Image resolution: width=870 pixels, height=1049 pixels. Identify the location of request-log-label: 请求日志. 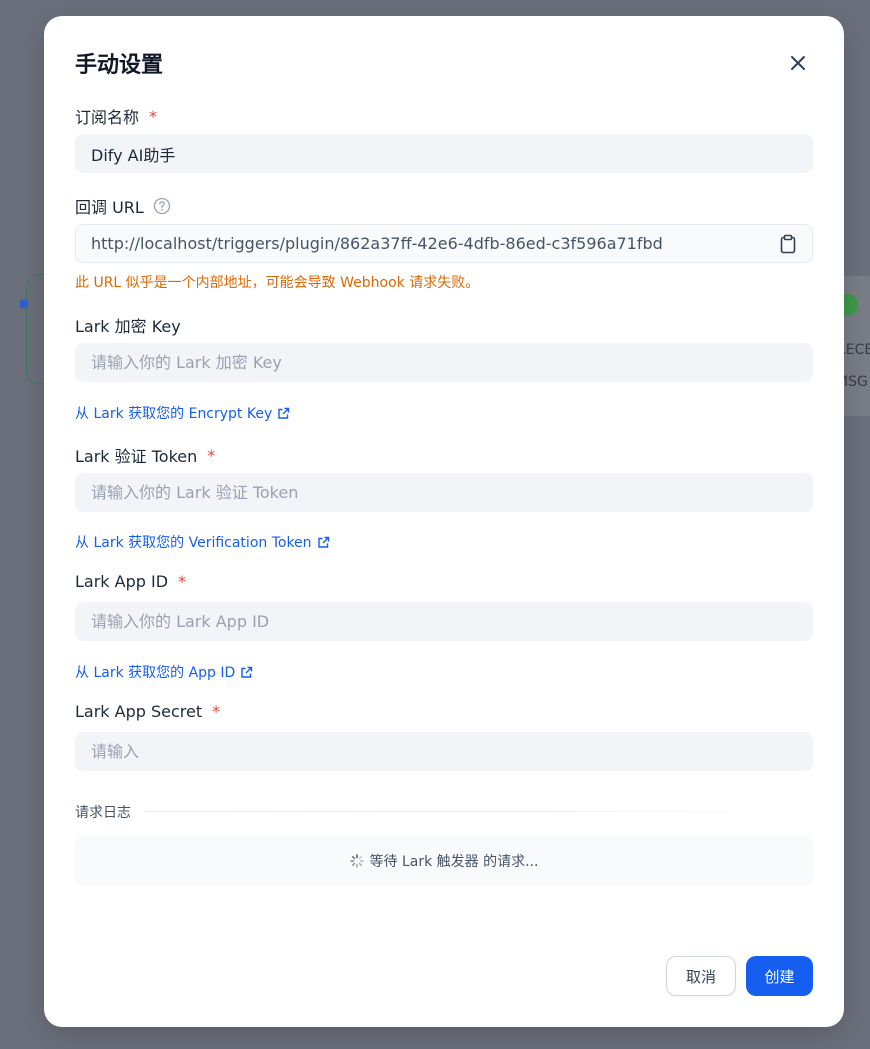
(103, 813).